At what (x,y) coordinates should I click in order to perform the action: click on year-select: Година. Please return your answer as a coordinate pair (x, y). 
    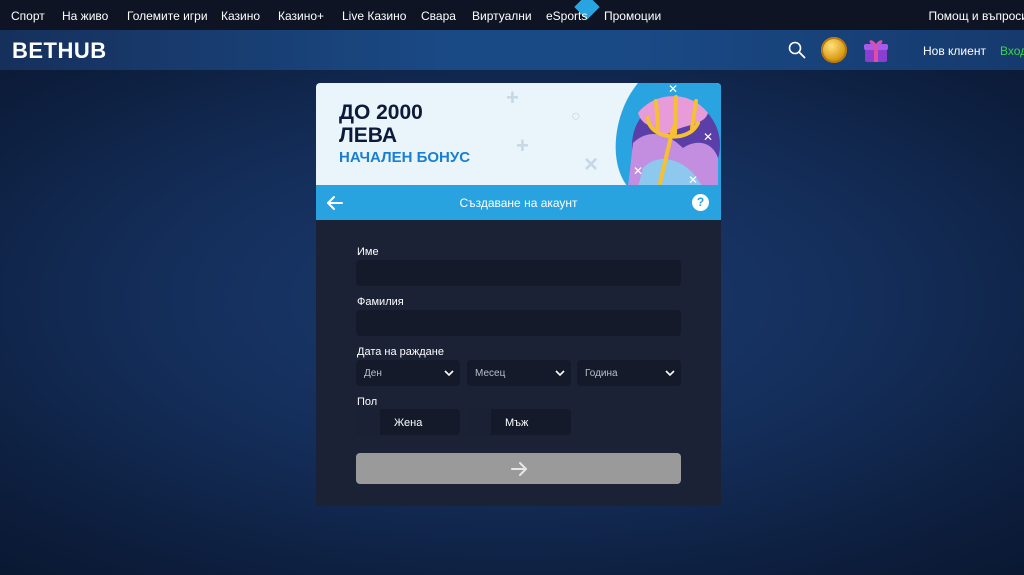
    Looking at the image, I should click on (629, 373).